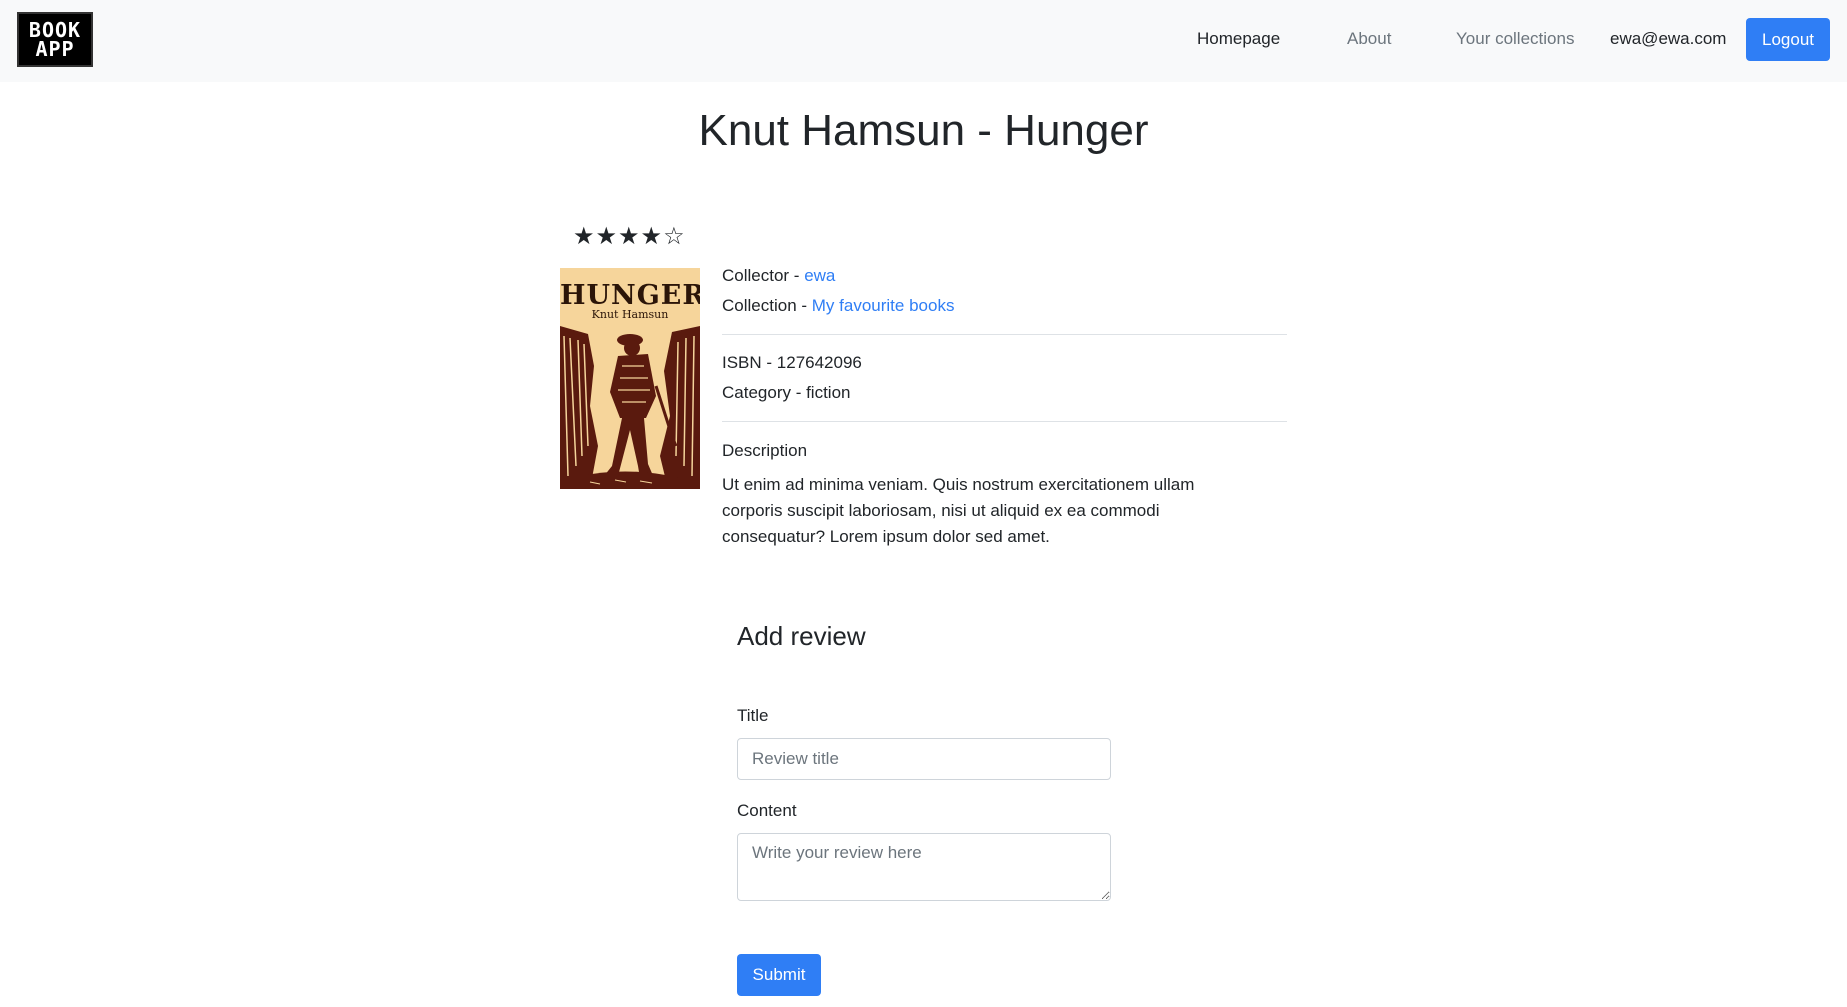  I want to click on add-review-heading: Add review, so click(801, 636).